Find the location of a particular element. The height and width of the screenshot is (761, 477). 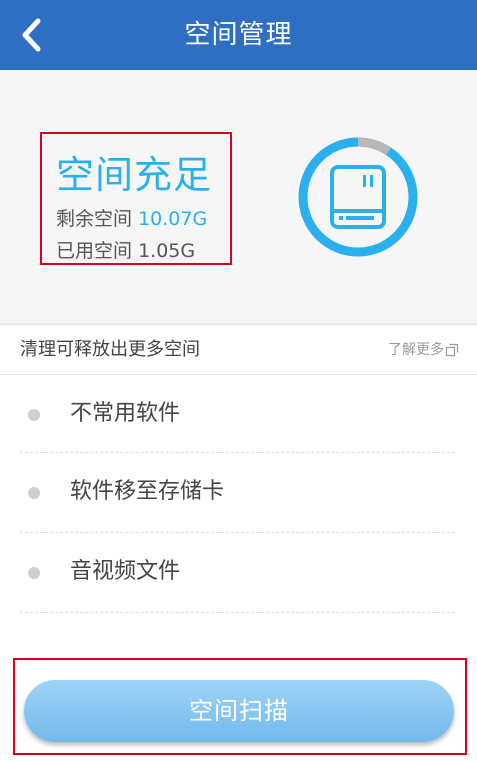

option-label: 音视频文件 is located at coordinates (125, 571).